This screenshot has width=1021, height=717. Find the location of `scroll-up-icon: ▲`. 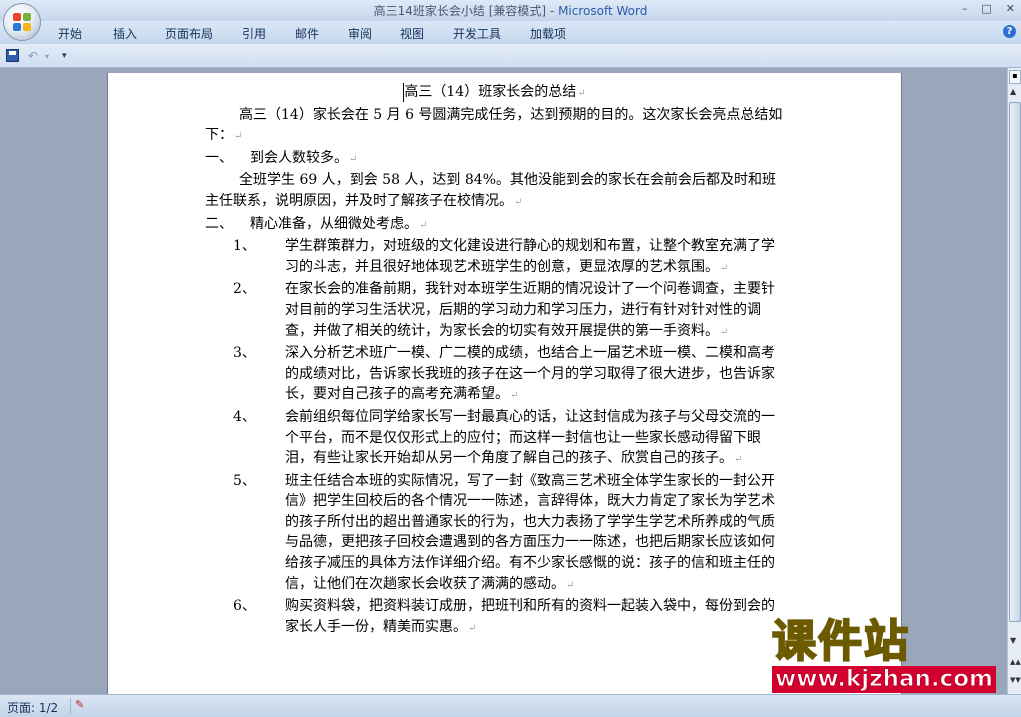

scroll-up-icon: ▲ is located at coordinates (1013, 91).